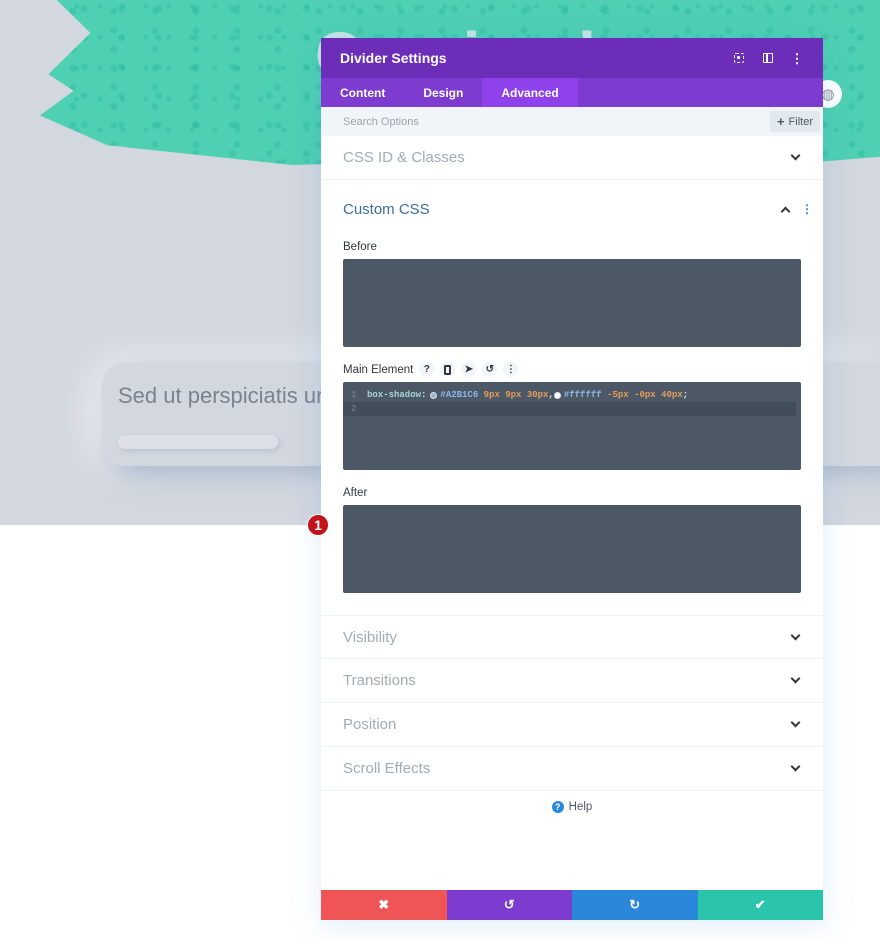 Image resolution: width=880 pixels, height=940 pixels. Describe the element at coordinates (469, 369) in the screenshot. I see `pointer-icon: ➤` at that location.